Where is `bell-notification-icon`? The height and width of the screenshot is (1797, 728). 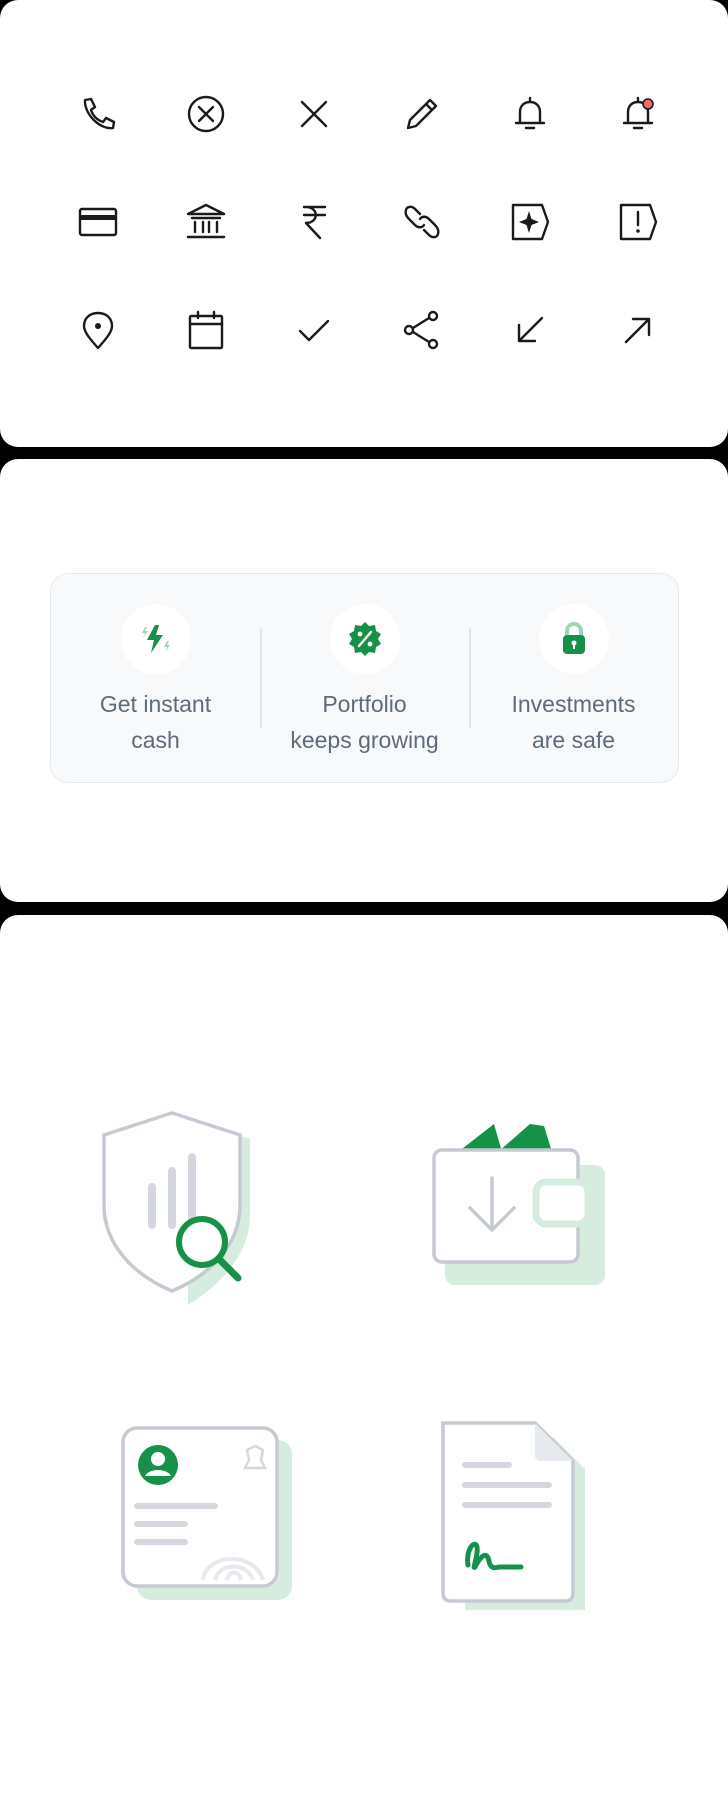 bell-notification-icon is located at coordinates (638, 114).